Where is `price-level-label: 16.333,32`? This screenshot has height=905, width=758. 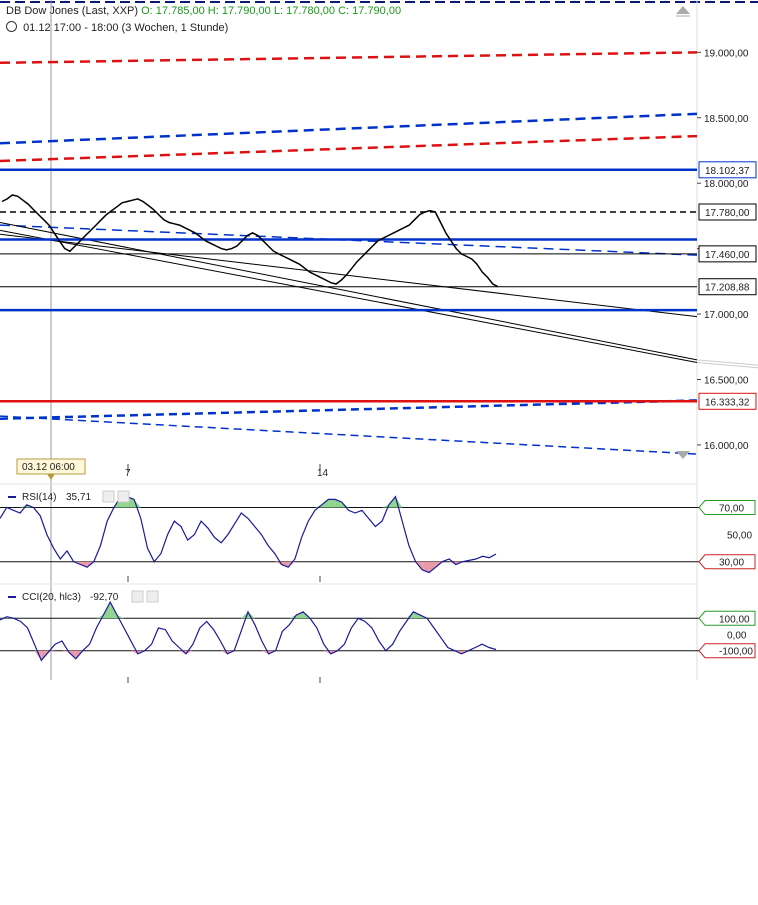 price-level-label: 16.333,32 is located at coordinates (727, 402).